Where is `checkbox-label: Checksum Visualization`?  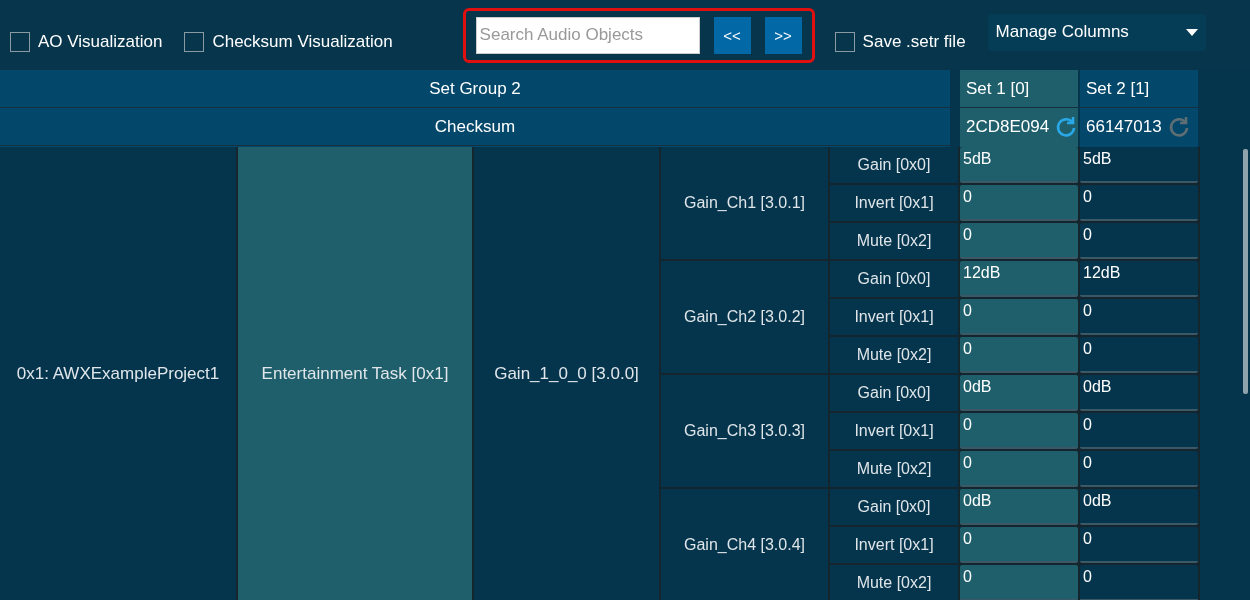
checkbox-label: Checksum Visualization is located at coordinates (302, 42).